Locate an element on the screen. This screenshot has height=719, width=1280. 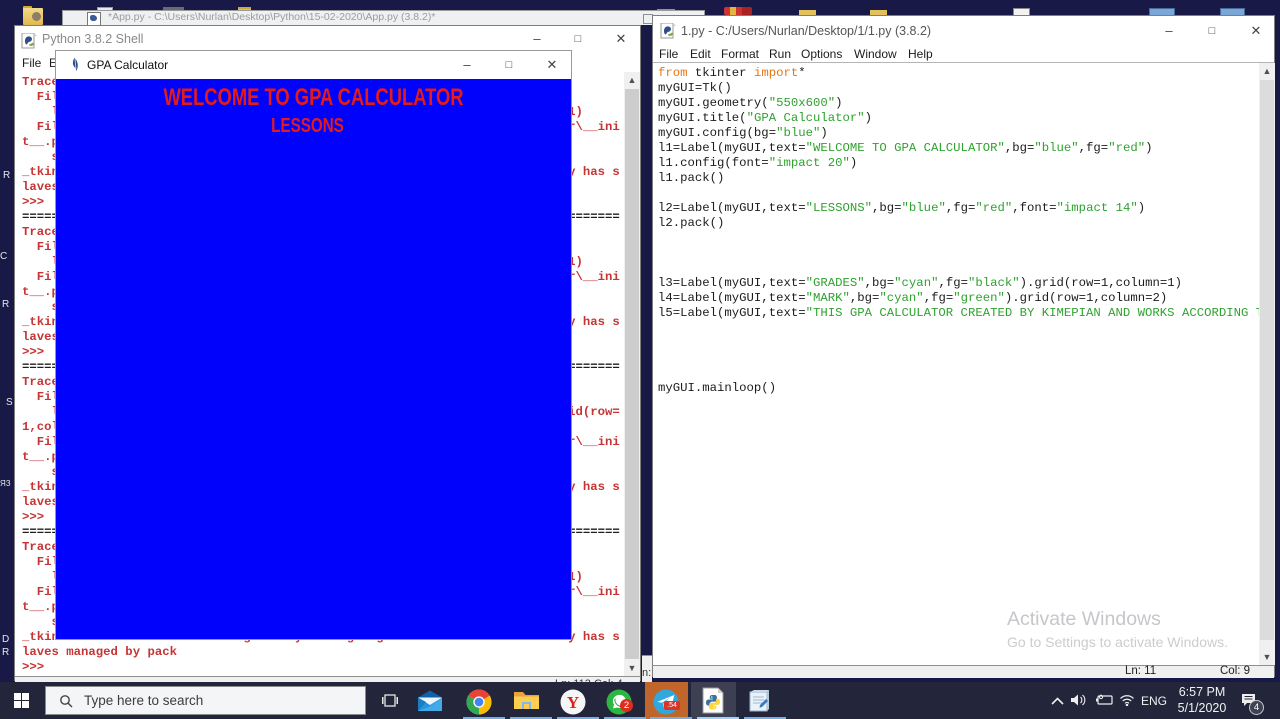
svg-text: Y is located at coordinates (573, 702).